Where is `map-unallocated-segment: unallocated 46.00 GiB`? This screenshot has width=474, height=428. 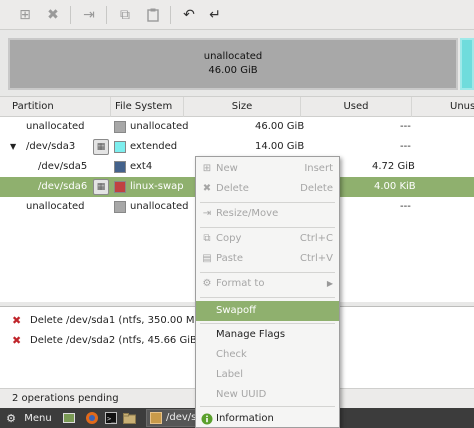 map-unallocated-segment: unallocated 46.00 GiB is located at coordinates (233, 64).